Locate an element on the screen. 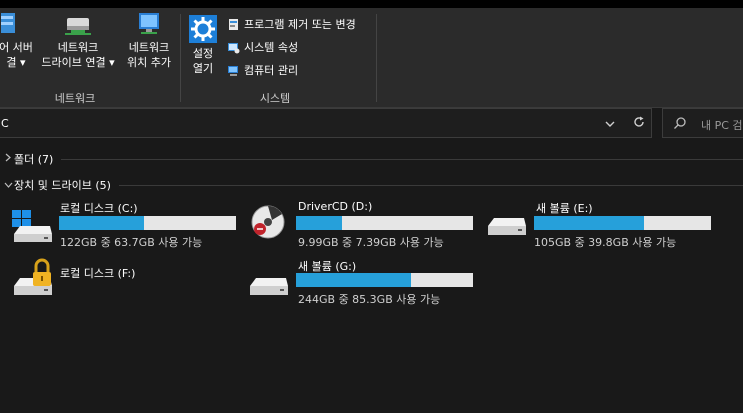 Image resolution: width=743 pixels, height=413 pixels. devices-section-header: 장치 및 드라이브 (5) is located at coordinates (371, 185).